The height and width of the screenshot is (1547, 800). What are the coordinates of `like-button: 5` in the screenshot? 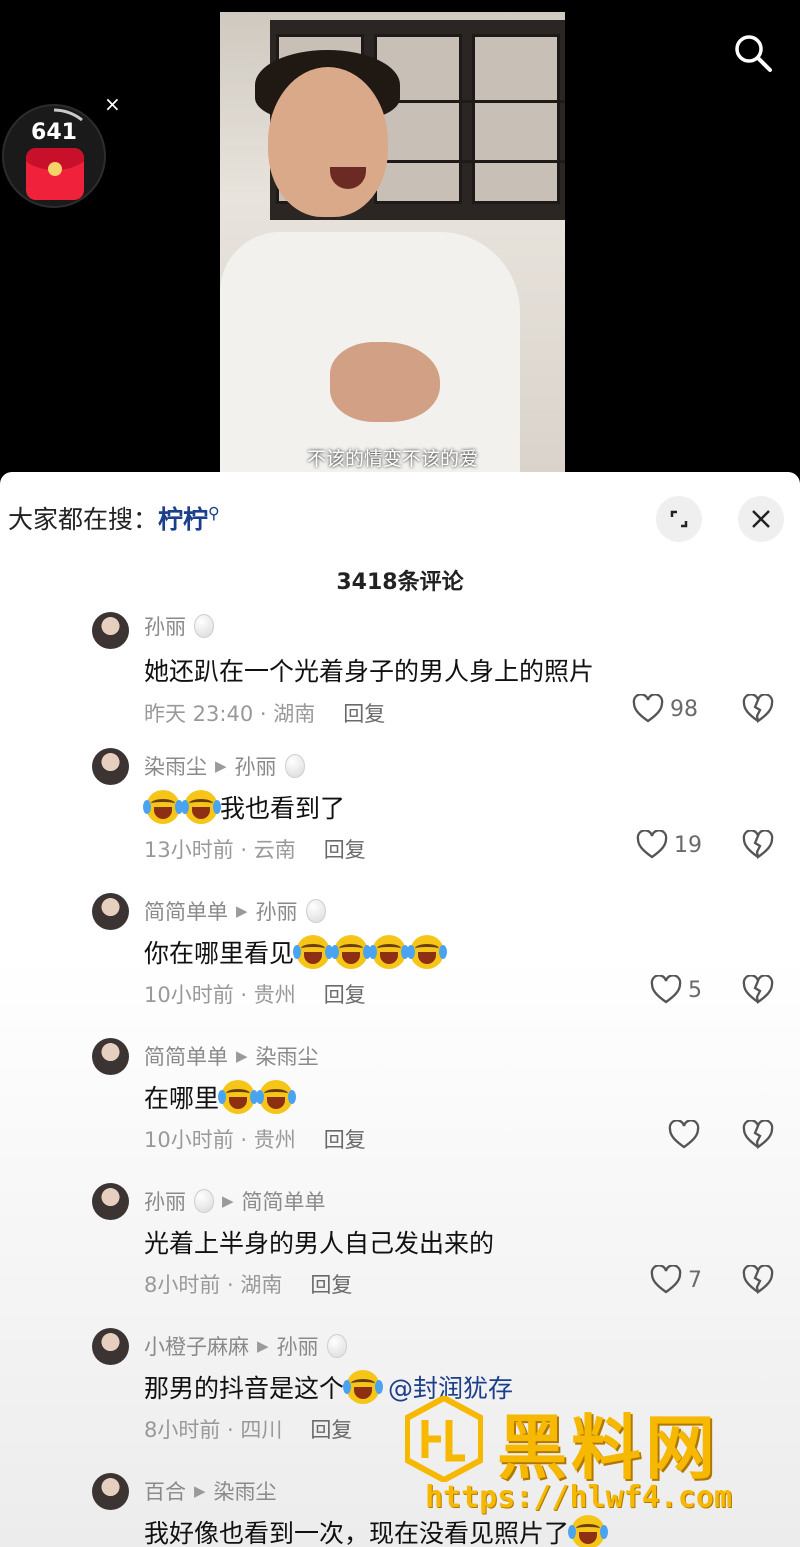 It's located at (676, 990).